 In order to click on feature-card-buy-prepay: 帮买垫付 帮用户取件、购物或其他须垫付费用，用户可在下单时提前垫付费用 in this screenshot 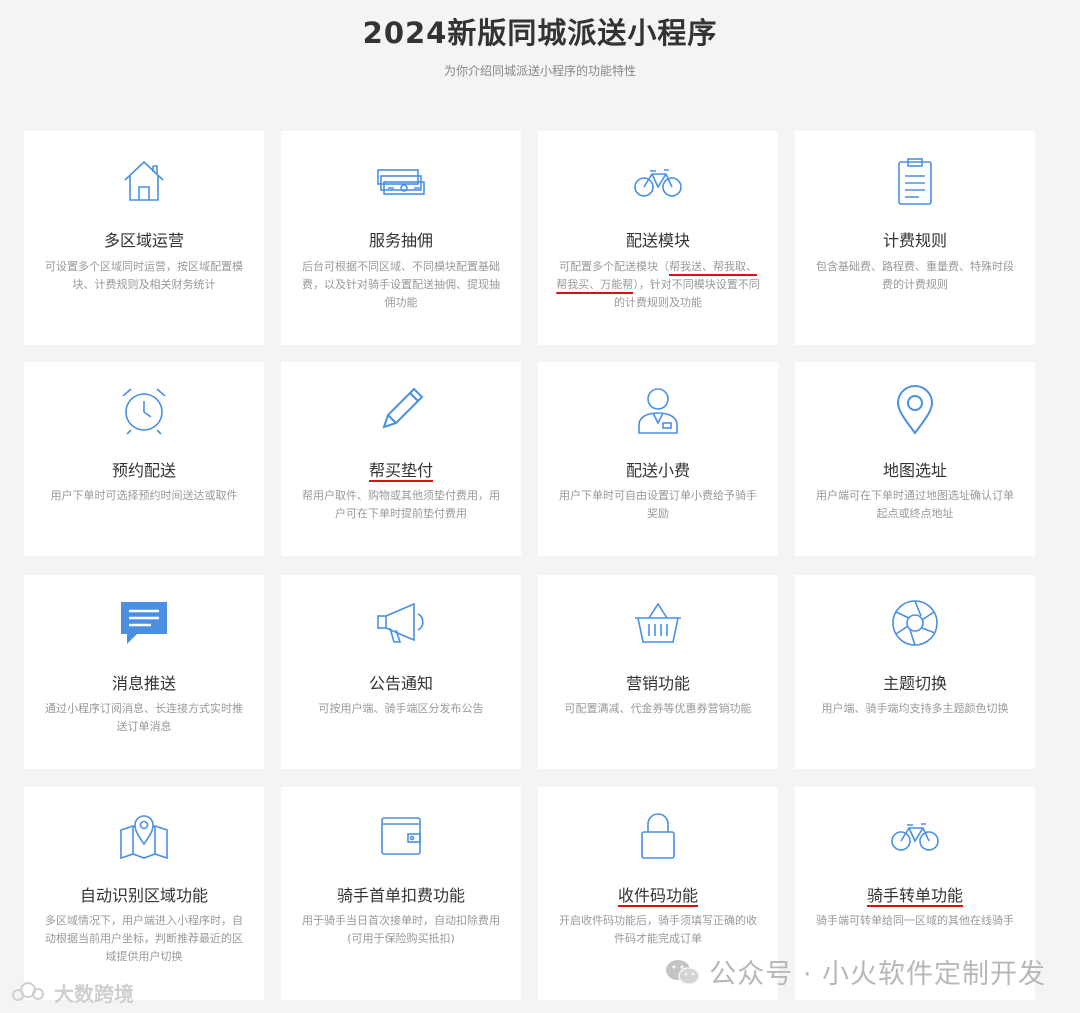, I will do `click(401, 459)`.